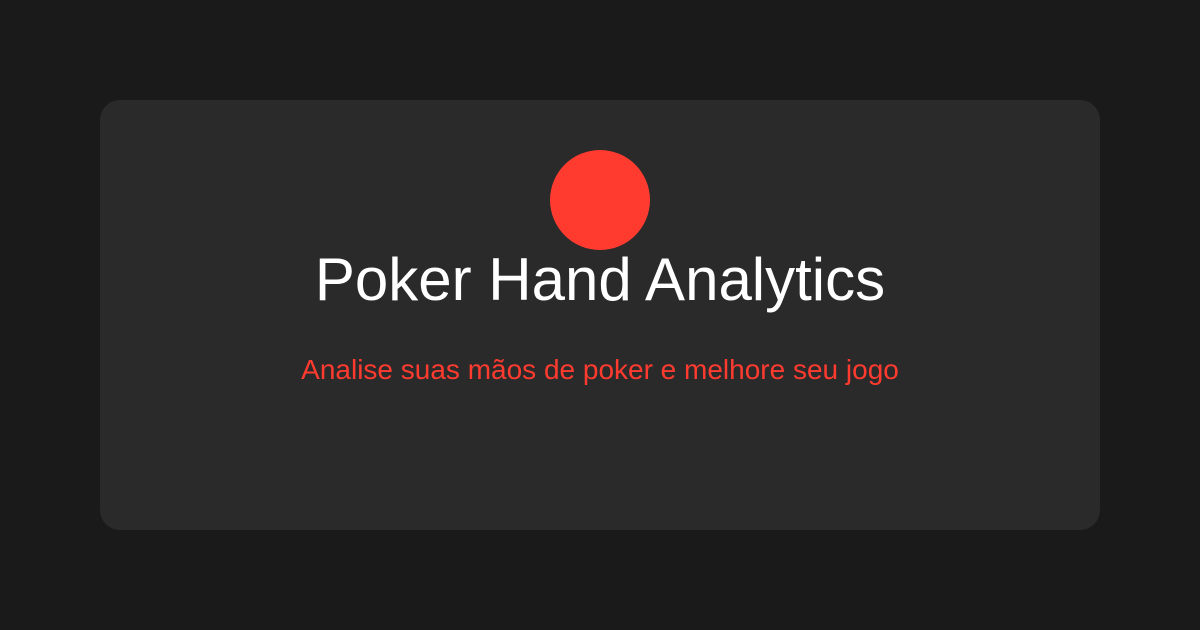 The width and height of the screenshot is (1200, 630). Describe the element at coordinates (600, 279) in the screenshot. I see `page-title: Poker Hand Analytics` at that location.